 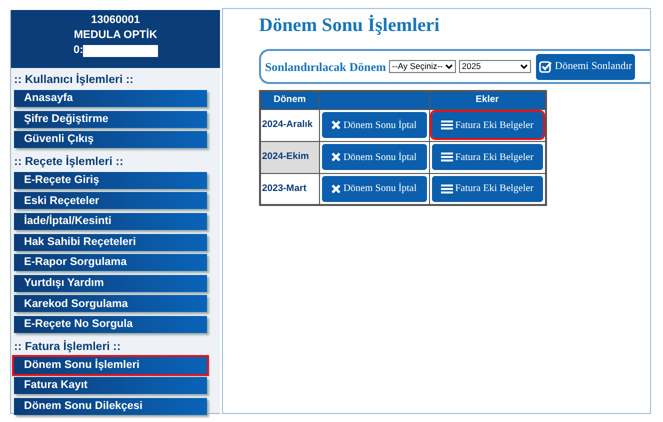 What do you see at coordinates (325, 67) in the screenshot?
I see `filter-label: Sonlandırılacak Dönem` at bounding box center [325, 67].